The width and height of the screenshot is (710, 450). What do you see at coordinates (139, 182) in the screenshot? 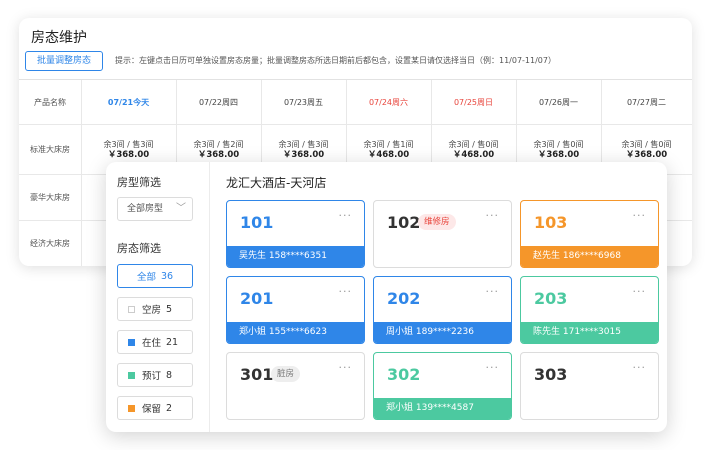
I see `room-type-filter-title: 房型筛选` at bounding box center [139, 182].